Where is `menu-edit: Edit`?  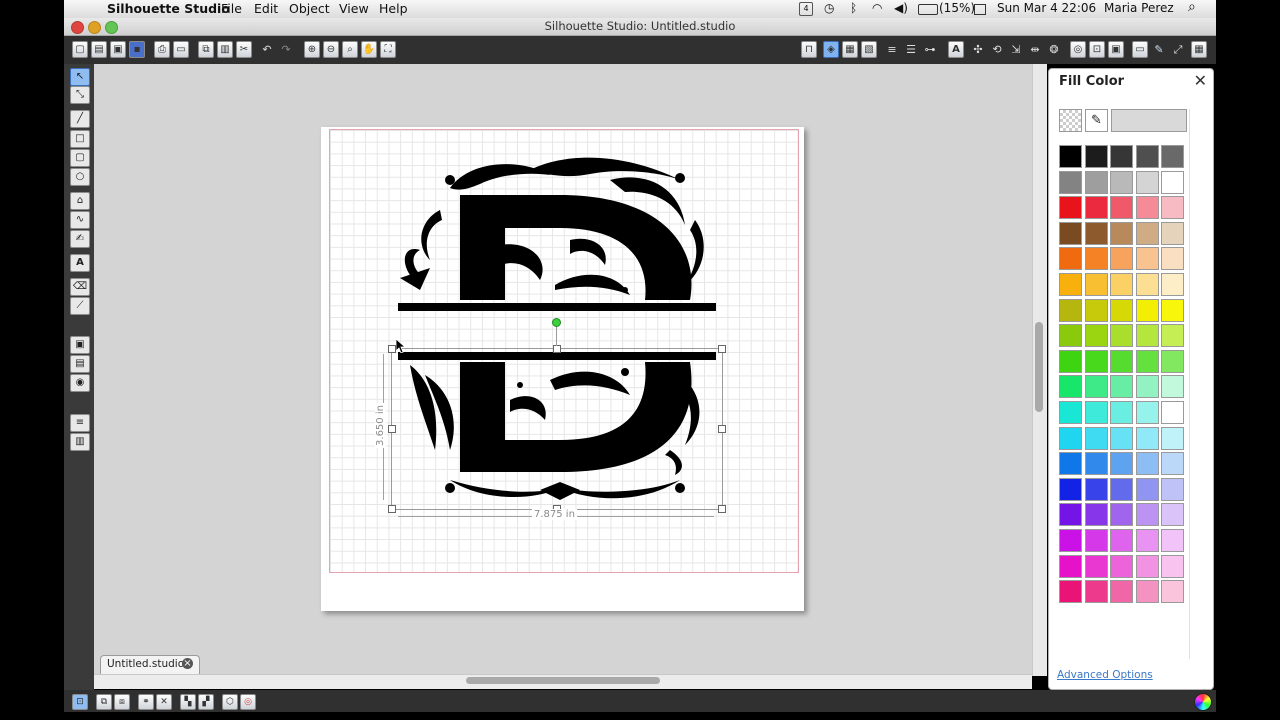 menu-edit: Edit is located at coordinates (266, 8).